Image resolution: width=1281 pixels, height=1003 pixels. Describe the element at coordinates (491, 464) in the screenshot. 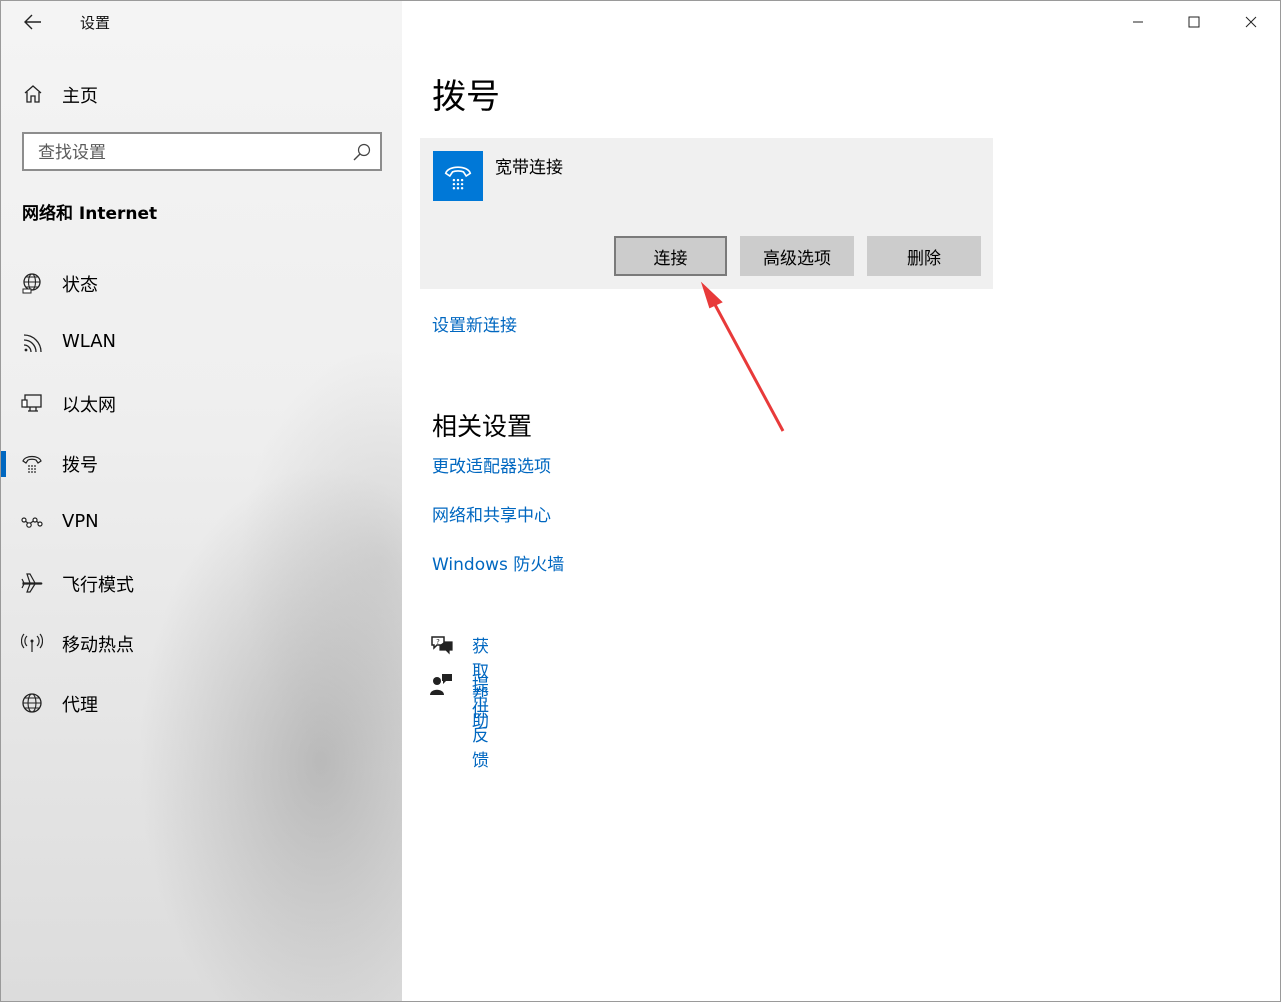

I see `adapter-options-link: 更改适配器选项` at that location.